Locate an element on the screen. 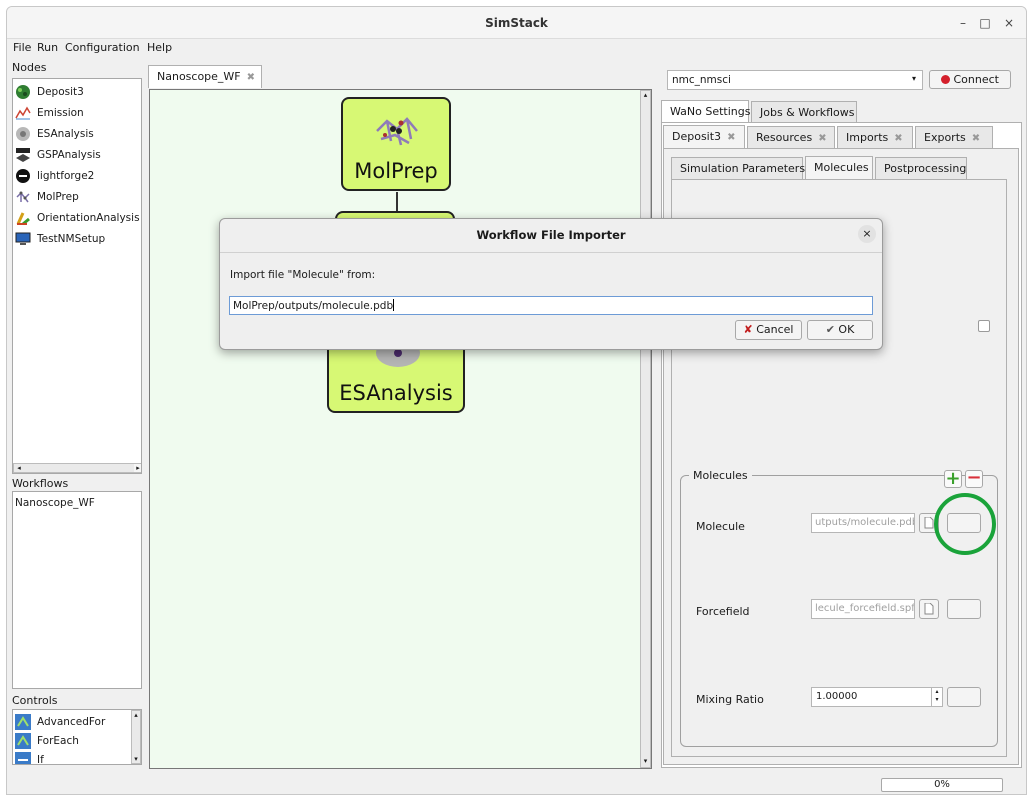  molecule-path-field: utputs/molecule.pdb is located at coordinates (863, 523).